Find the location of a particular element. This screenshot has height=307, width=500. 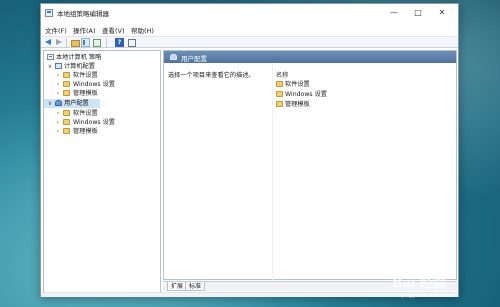

help-icon: ? is located at coordinates (119, 42).